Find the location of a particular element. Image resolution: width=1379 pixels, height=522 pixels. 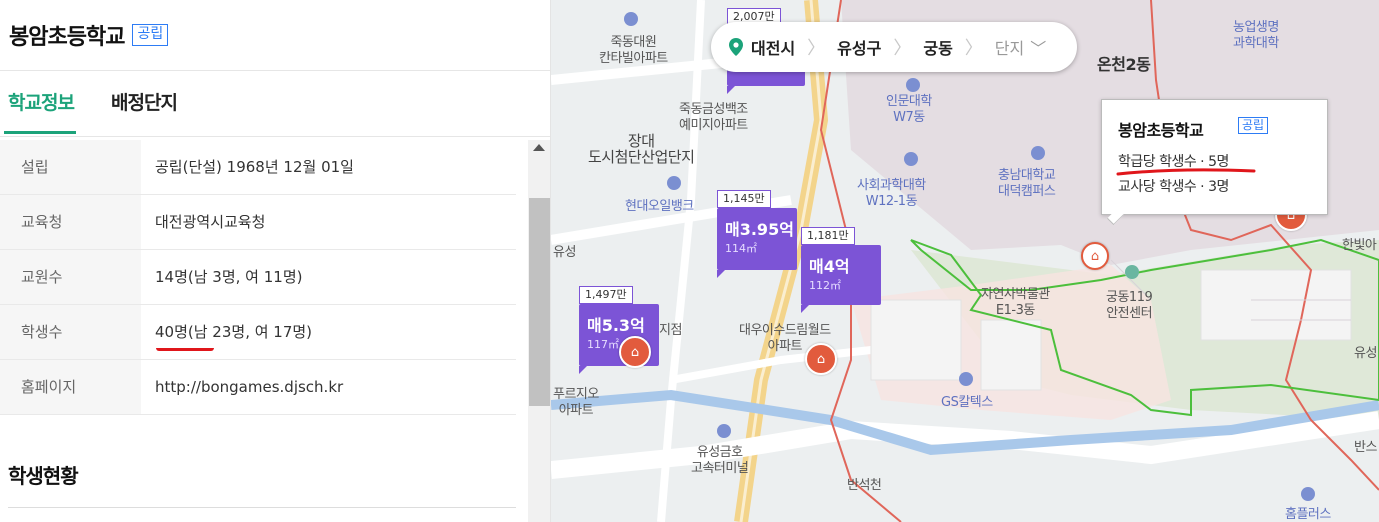

info-row-education-office: 교육청 대전광역시교육청 is located at coordinates (258, 222).